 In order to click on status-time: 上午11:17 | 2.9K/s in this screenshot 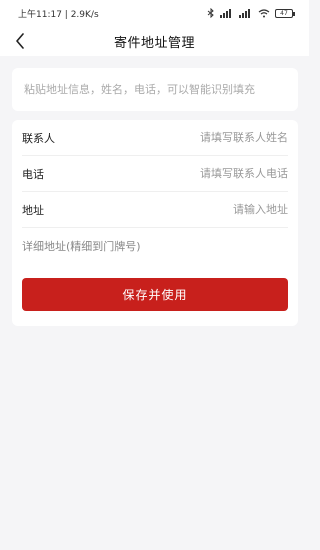, I will do `click(58, 14)`.